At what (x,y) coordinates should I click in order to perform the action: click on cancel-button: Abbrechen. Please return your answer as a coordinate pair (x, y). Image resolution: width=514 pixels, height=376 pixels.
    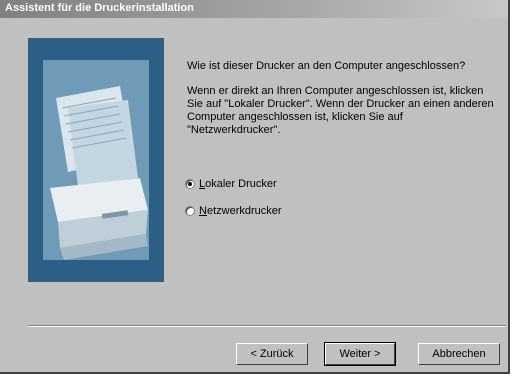
    Looking at the image, I should click on (459, 354).